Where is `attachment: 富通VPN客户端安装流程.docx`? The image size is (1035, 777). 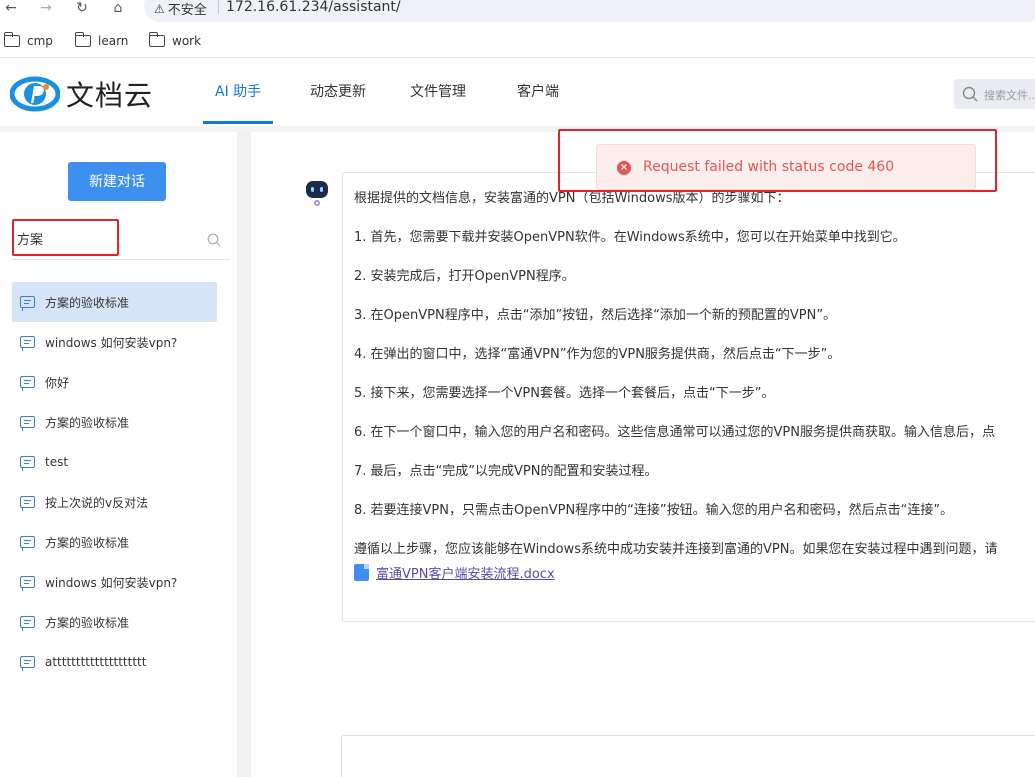
attachment: 富通VPN客户端安装流程.docx is located at coordinates (454, 572).